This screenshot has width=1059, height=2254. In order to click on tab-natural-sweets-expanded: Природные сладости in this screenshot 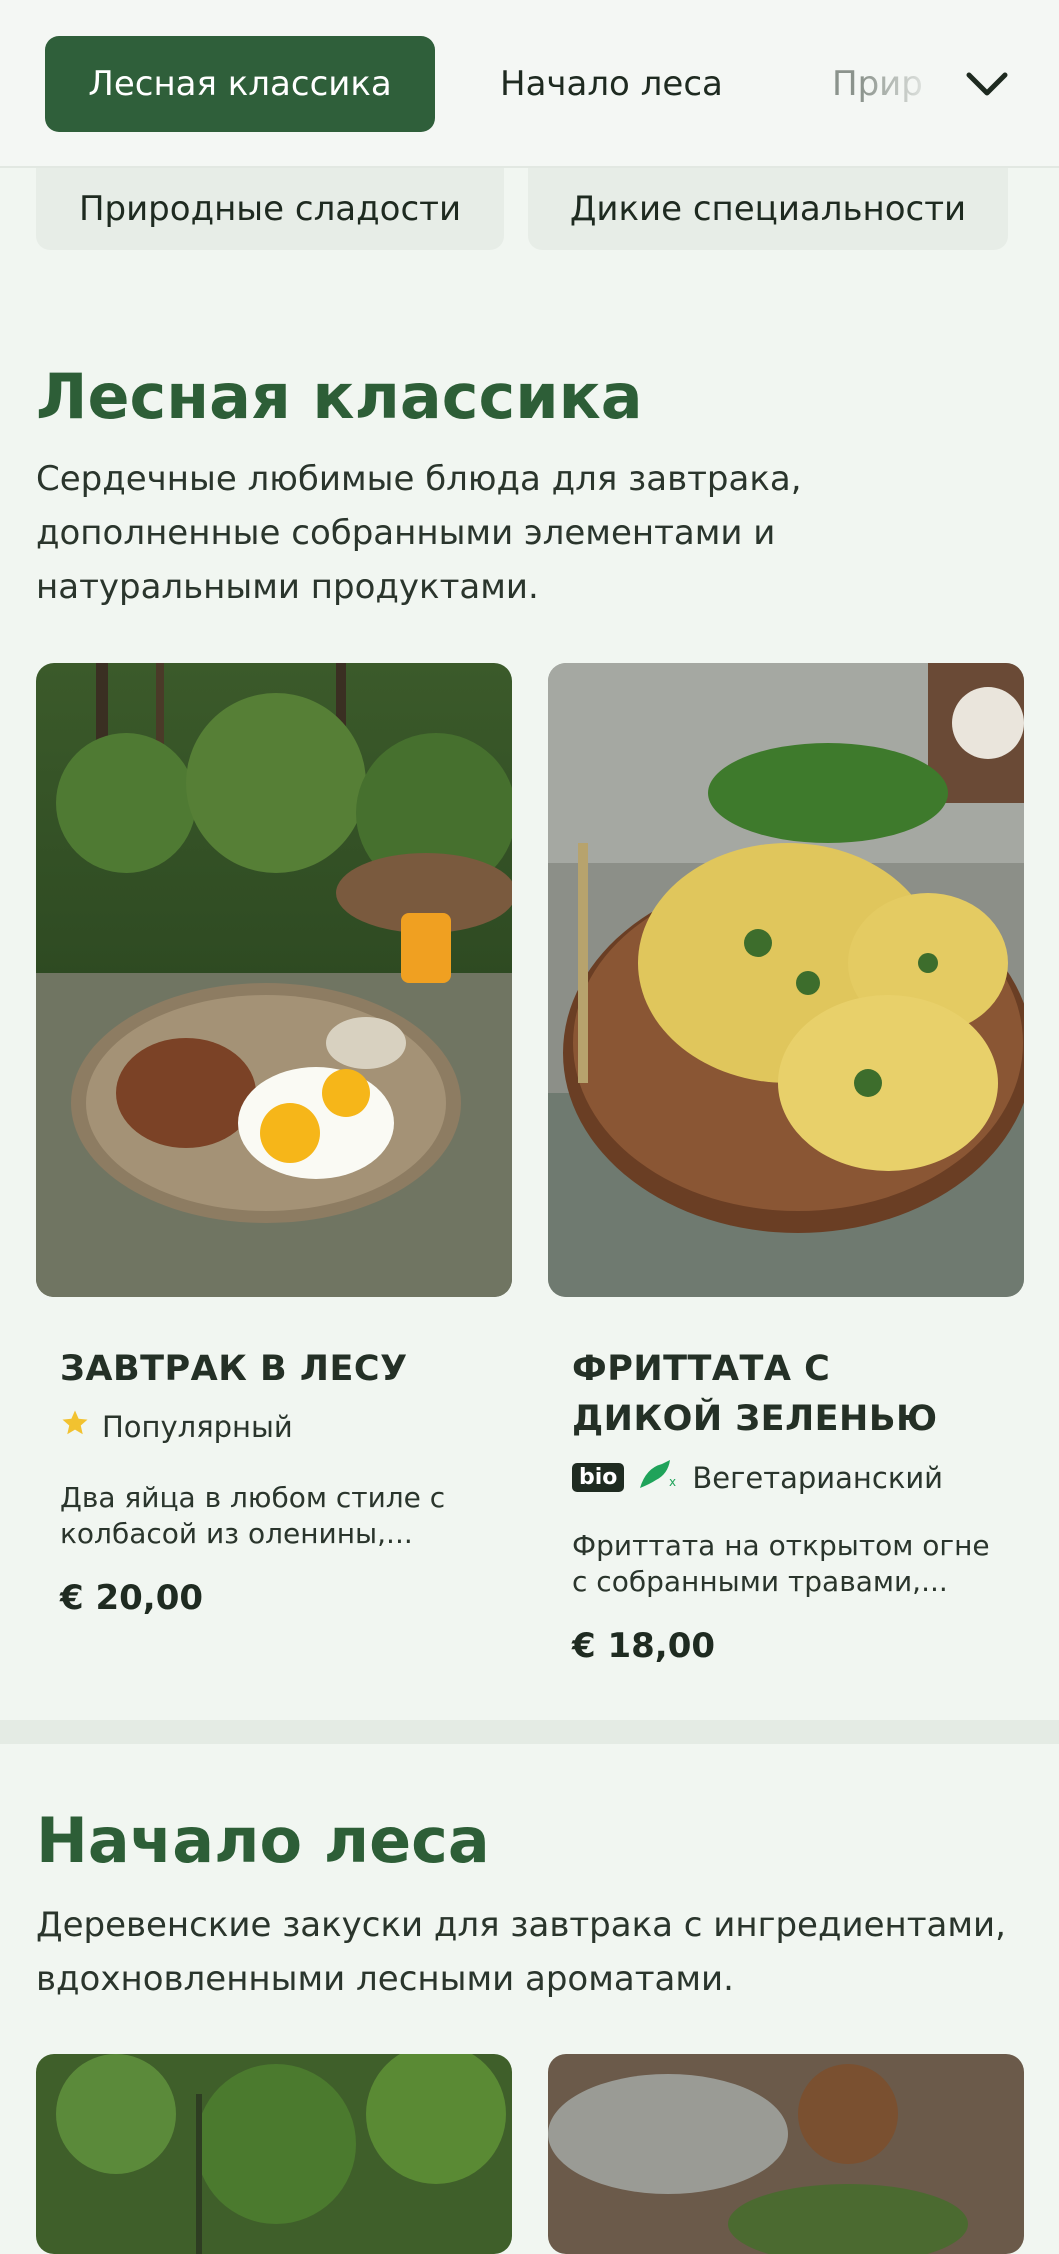, I will do `click(270, 209)`.